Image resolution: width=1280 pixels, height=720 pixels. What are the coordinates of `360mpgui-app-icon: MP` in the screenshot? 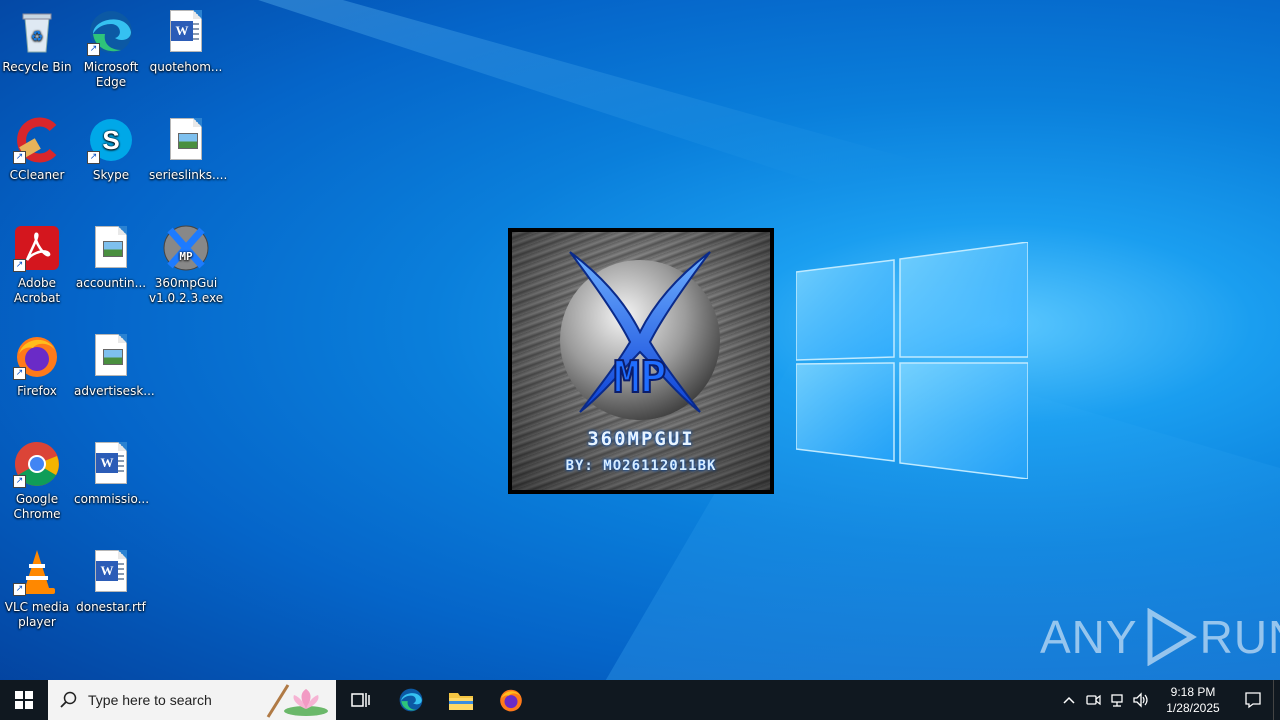 It's located at (186, 248).